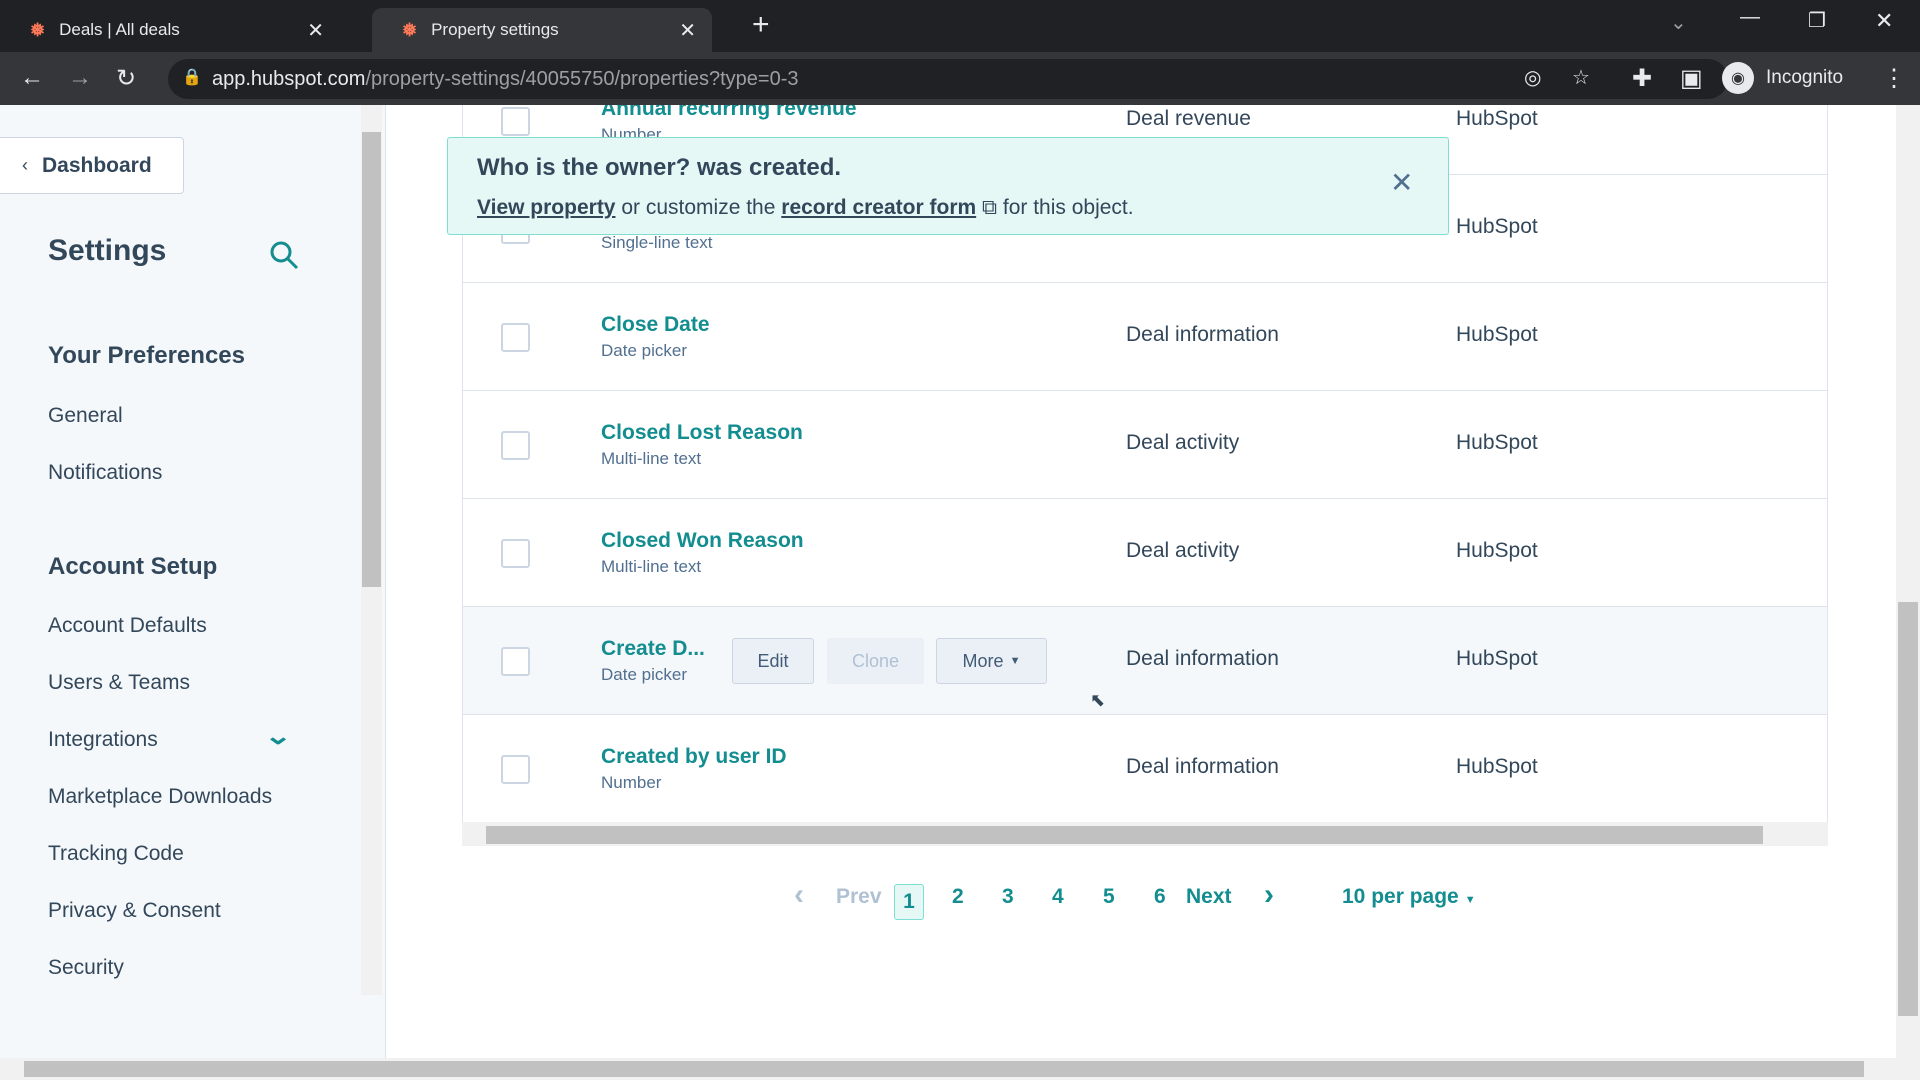 The width and height of the screenshot is (1920, 1080). I want to click on tab-title: Property settings, so click(495, 29).